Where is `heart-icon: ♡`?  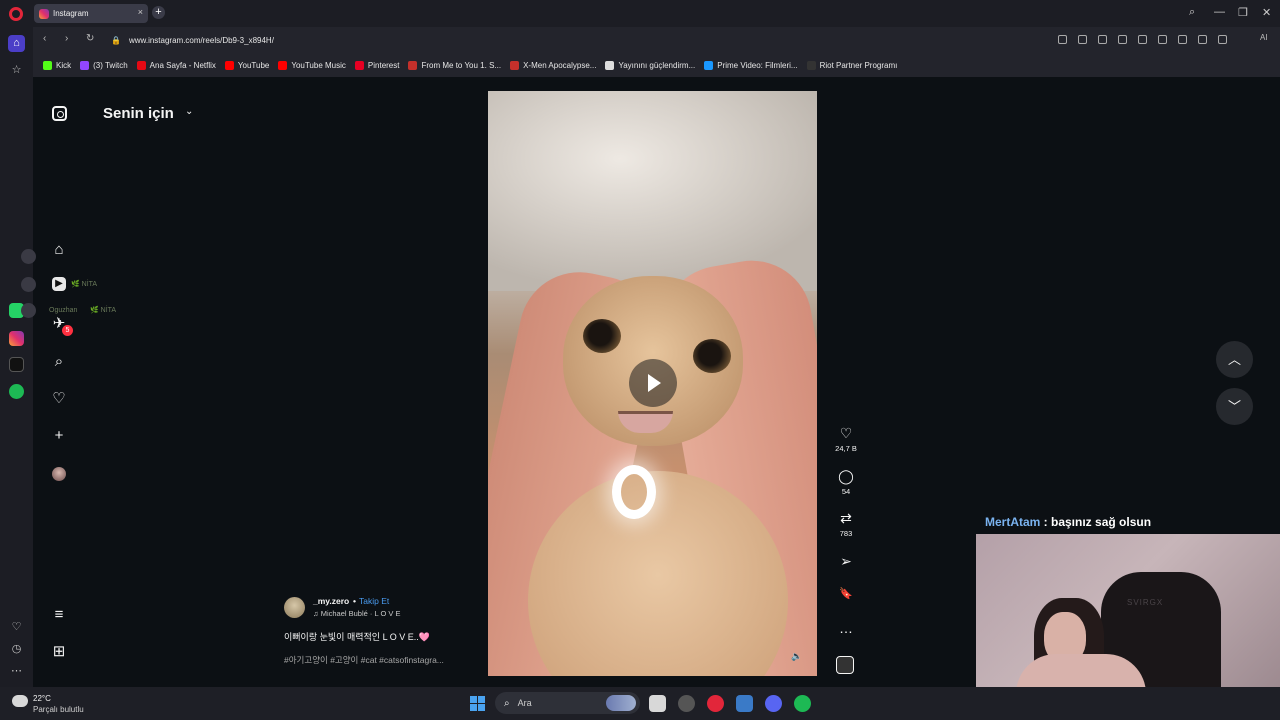
heart-icon: ♡ is located at coordinates (846, 433).